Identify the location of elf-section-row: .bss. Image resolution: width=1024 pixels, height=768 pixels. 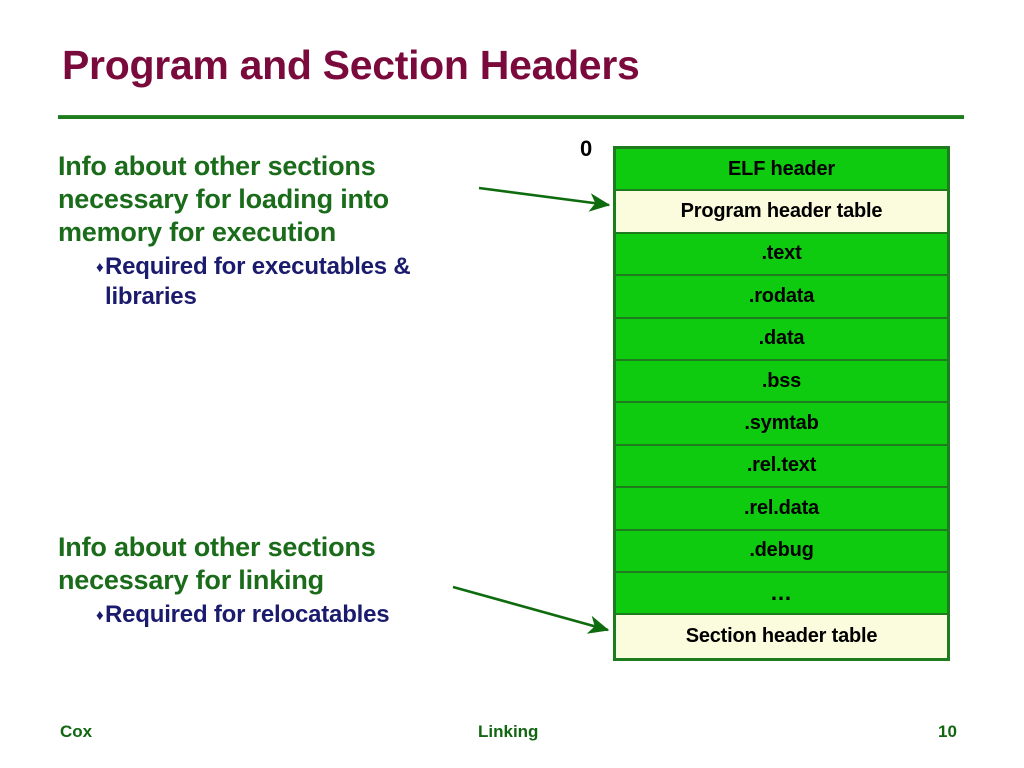
(781, 382).